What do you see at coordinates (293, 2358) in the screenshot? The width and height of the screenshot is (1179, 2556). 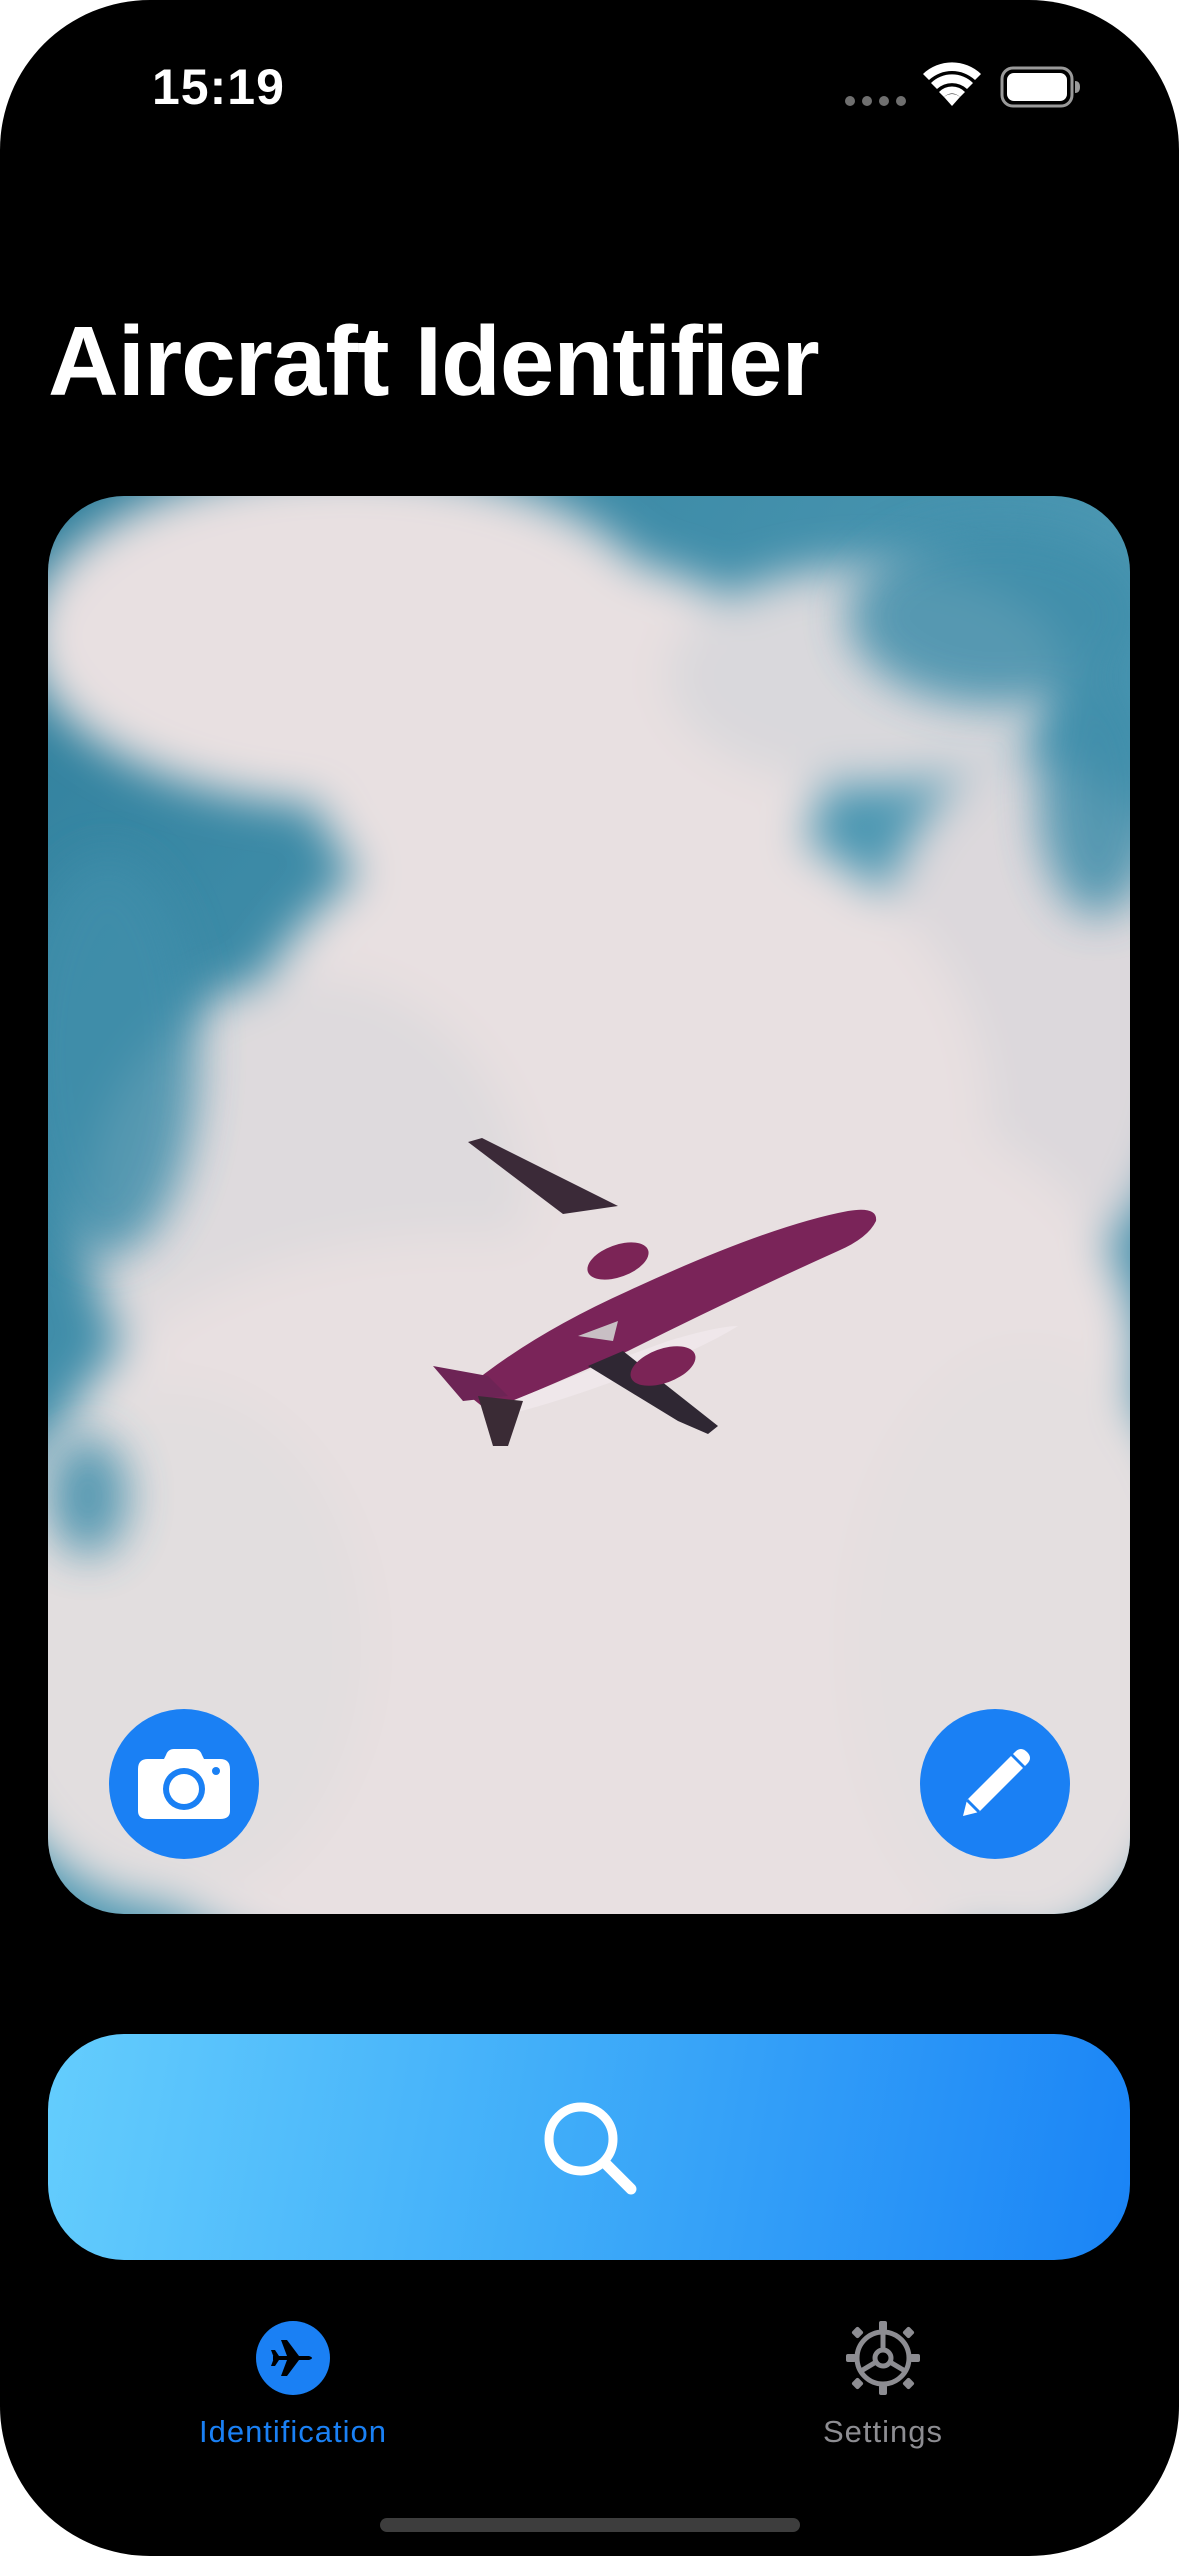 I see `airplane-circle-icon` at bounding box center [293, 2358].